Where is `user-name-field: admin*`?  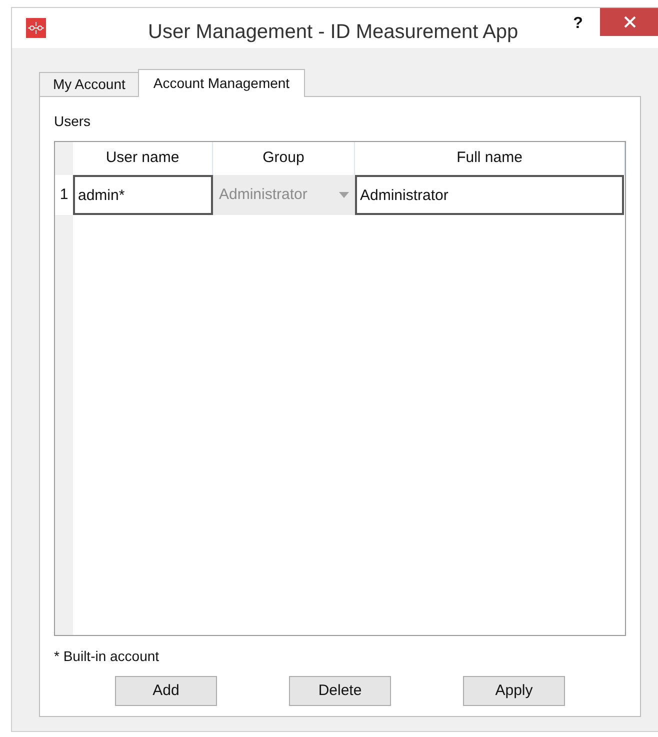 user-name-field: admin* is located at coordinates (143, 195).